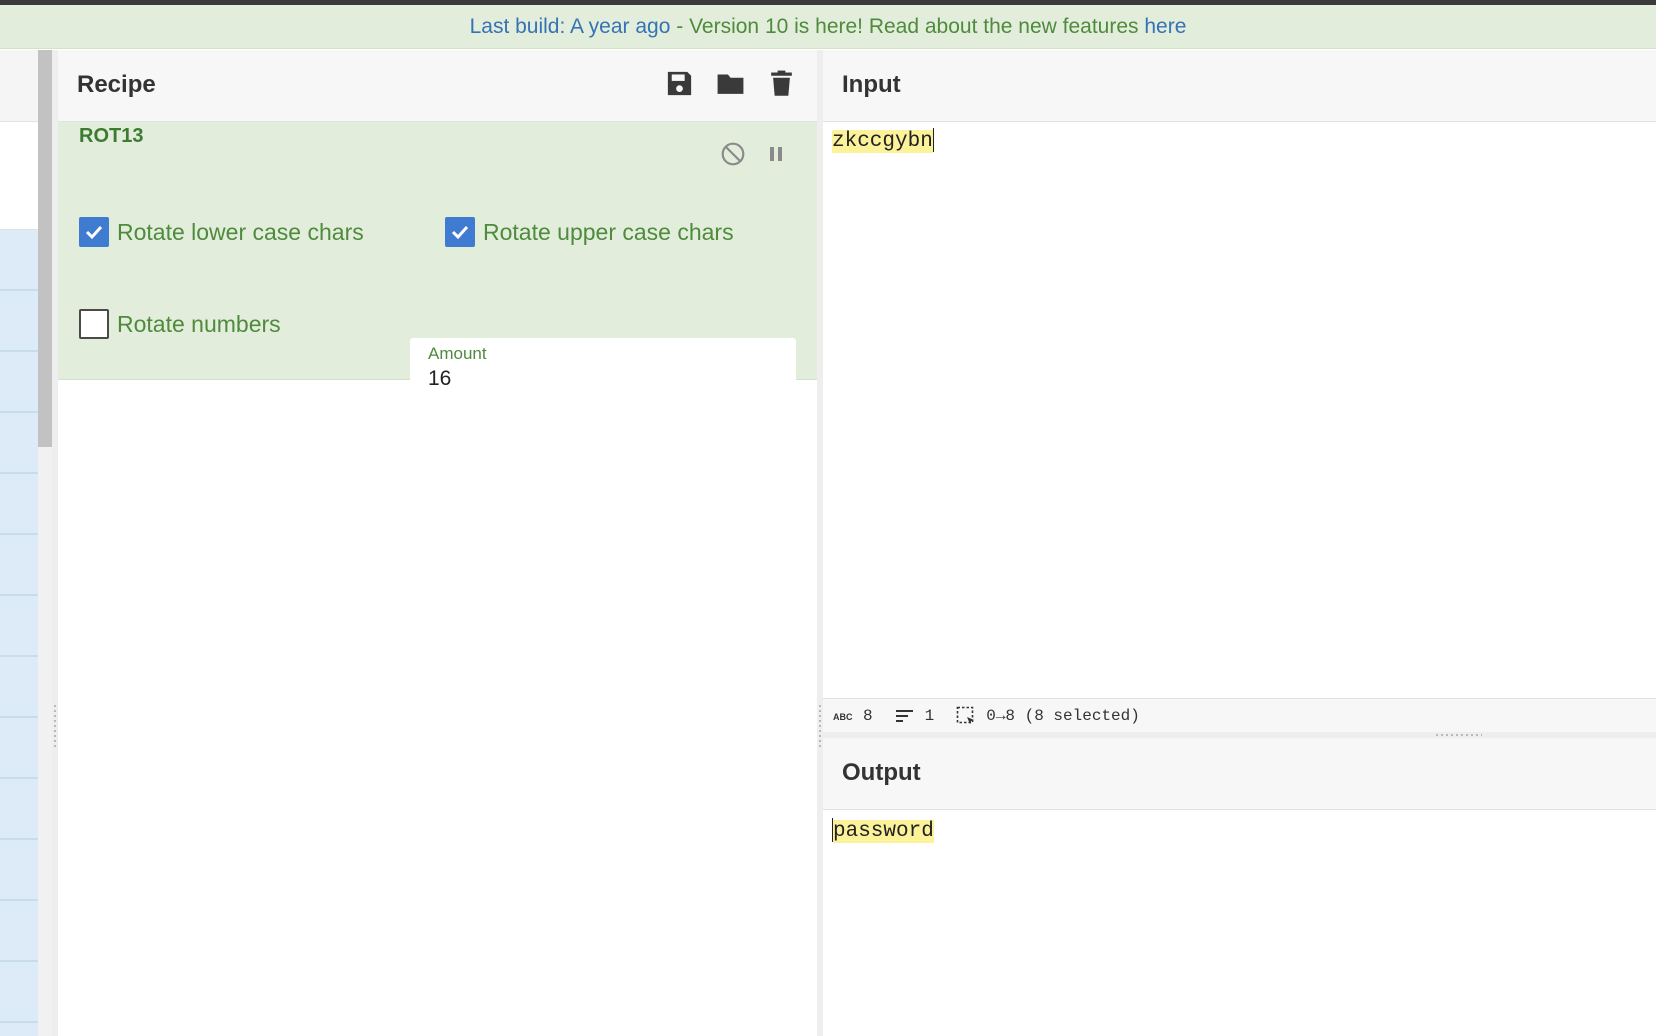 This screenshot has height=1036, width=1656. I want to click on input-status-bar: ABC 8 1 0→8 (8 selected), so click(1239, 715).